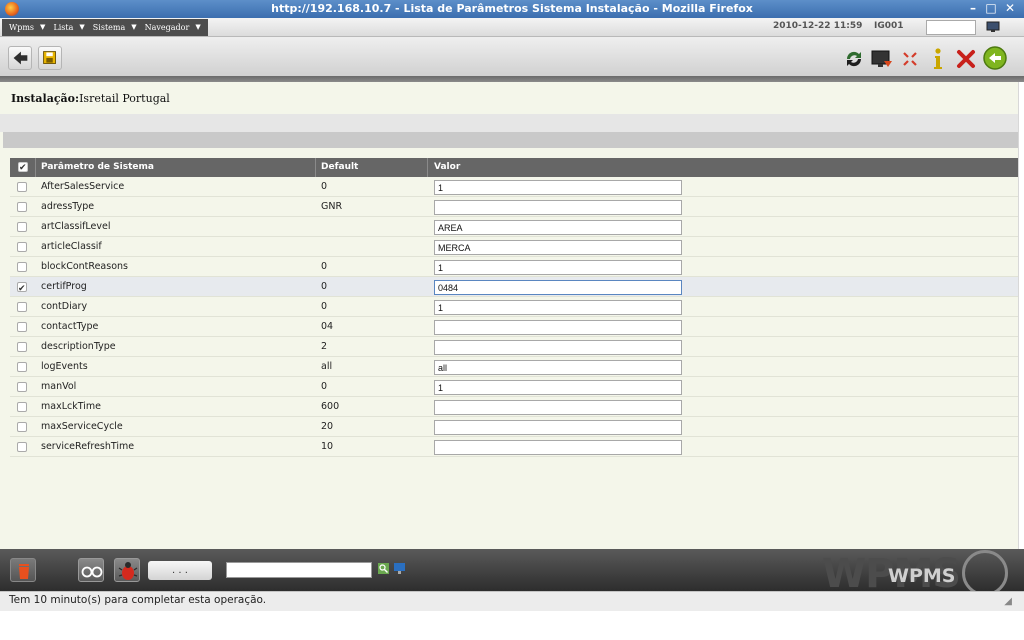  I want to click on exit-button, so click(994, 57).